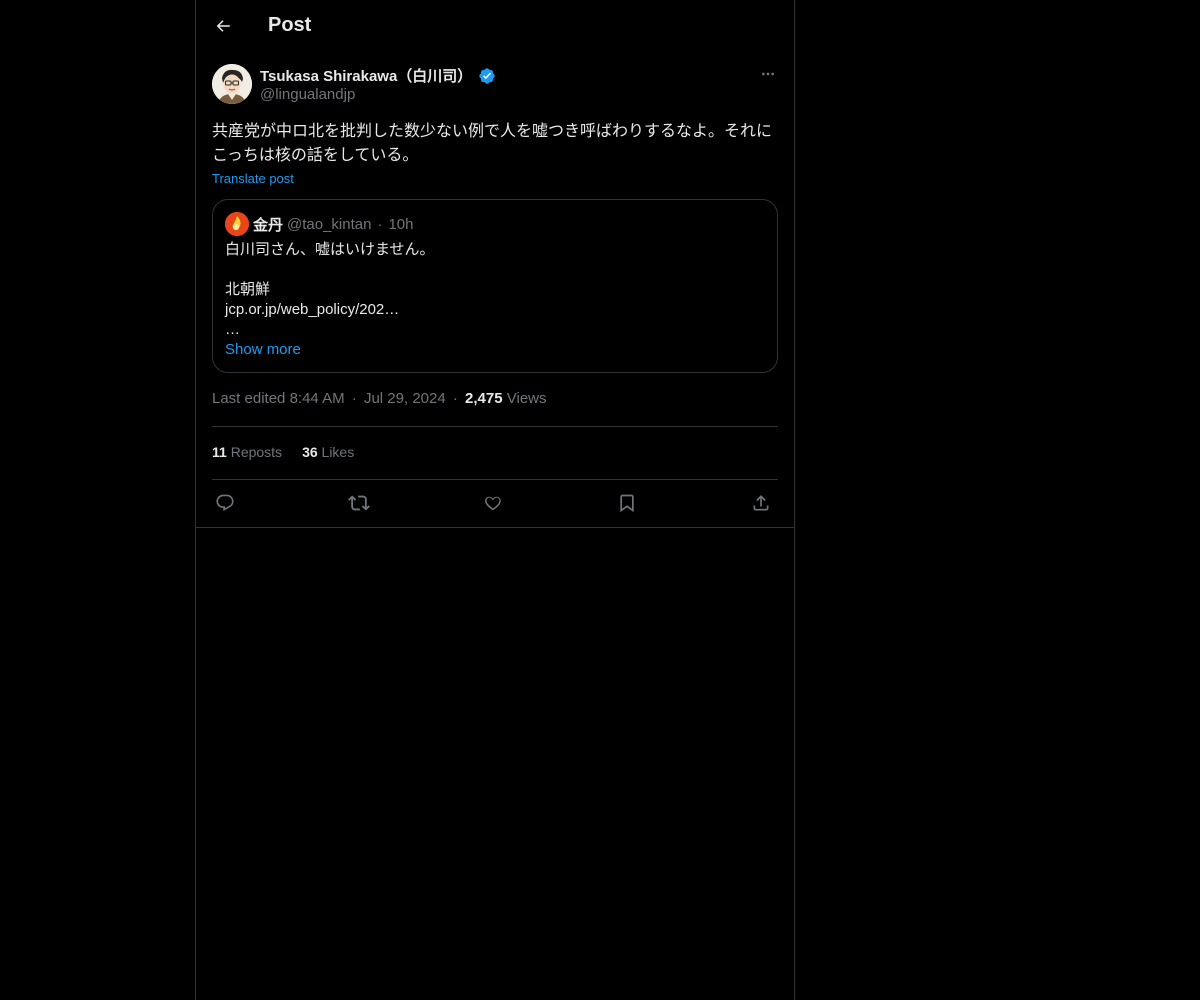 The width and height of the screenshot is (1200, 1000). What do you see at coordinates (487, 76) in the screenshot?
I see `verified-badge-icon` at bounding box center [487, 76].